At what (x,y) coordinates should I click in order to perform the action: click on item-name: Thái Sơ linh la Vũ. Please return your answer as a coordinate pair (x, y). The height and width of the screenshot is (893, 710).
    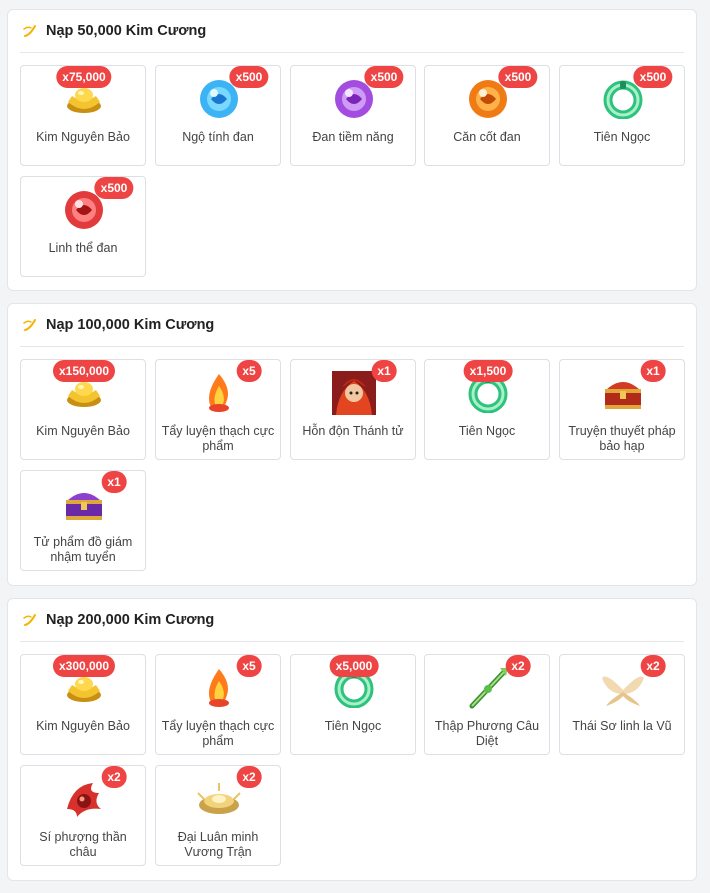
    Looking at the image, I should click on (622, 726).